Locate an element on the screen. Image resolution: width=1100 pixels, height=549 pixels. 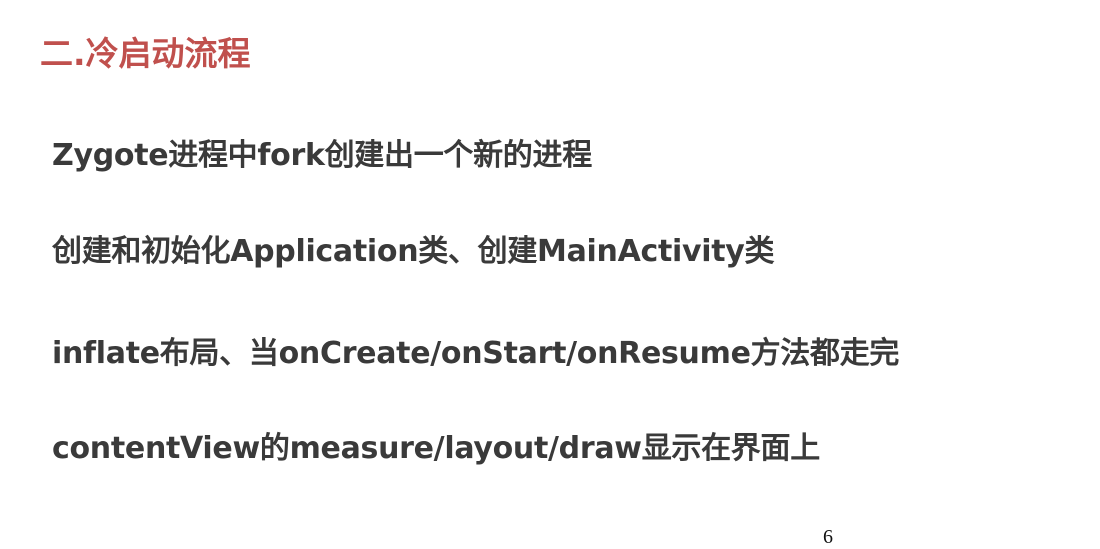
bullet-line-4: contentView的measure/layout/draw显示在界面上 is located at coordinates (436, 448).